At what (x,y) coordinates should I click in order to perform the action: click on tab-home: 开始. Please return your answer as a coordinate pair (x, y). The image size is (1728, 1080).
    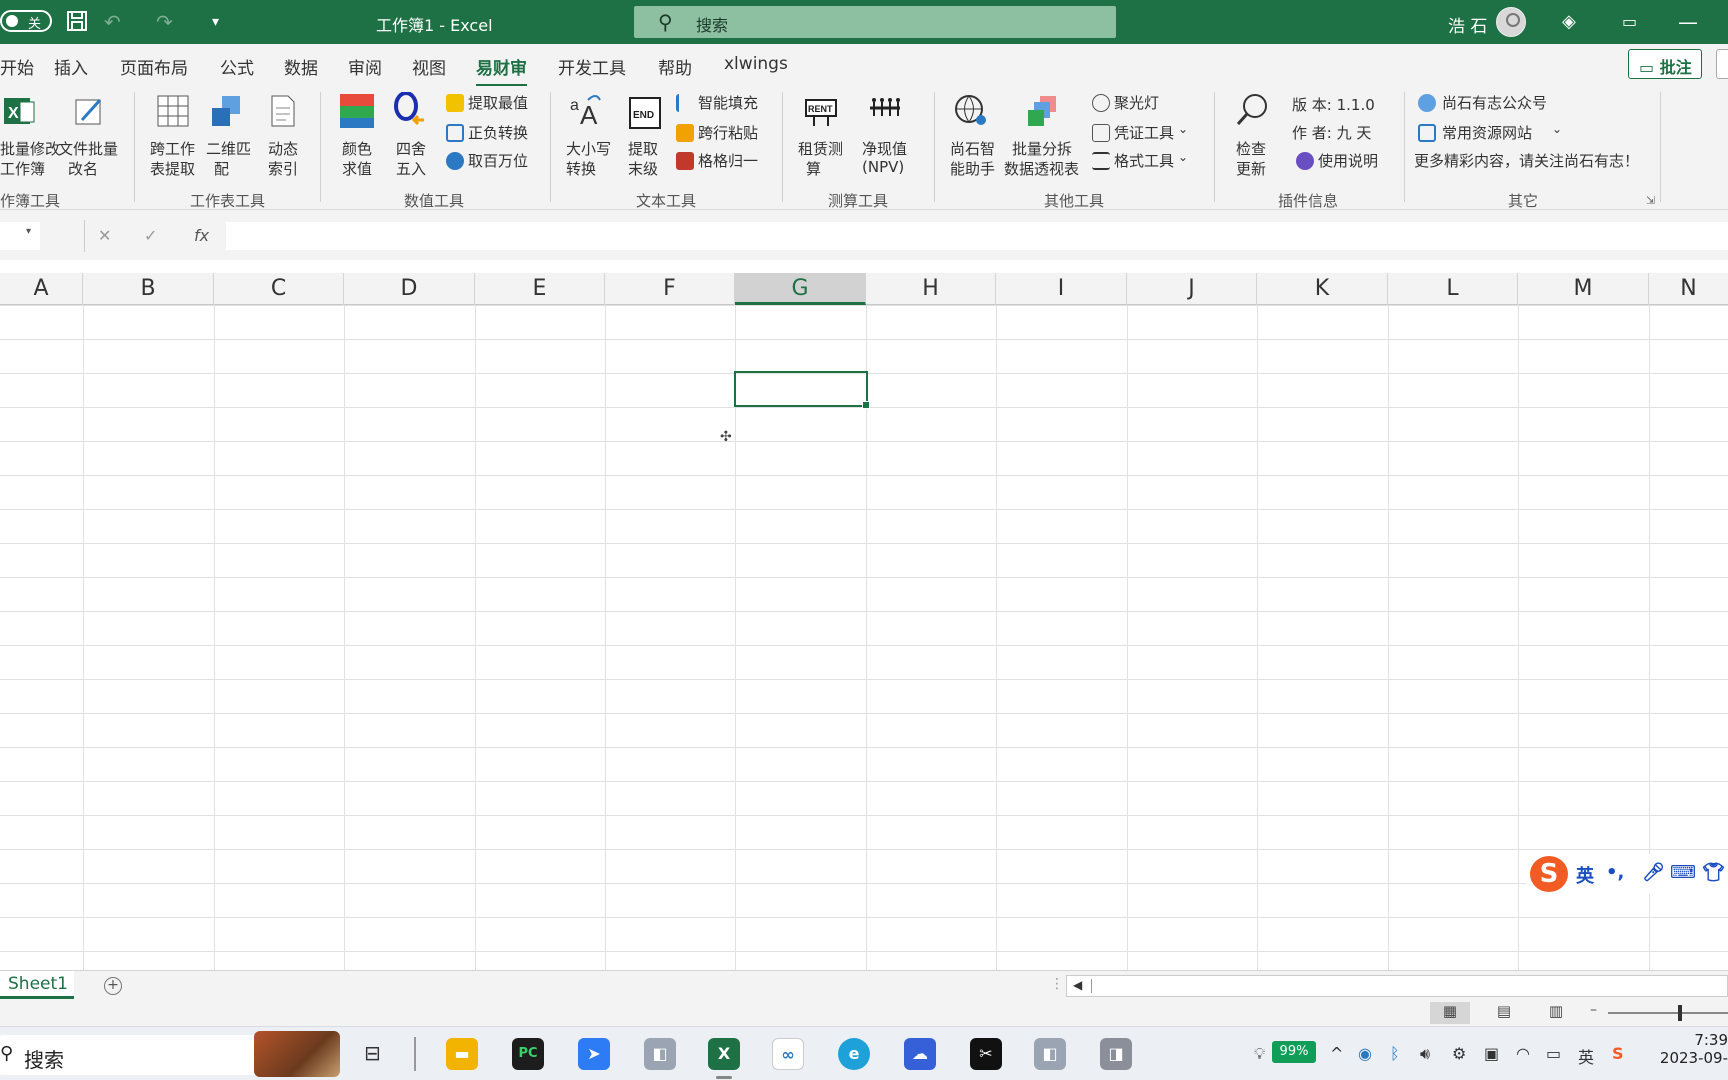
    Looking at the image, I should click on (17, 66).